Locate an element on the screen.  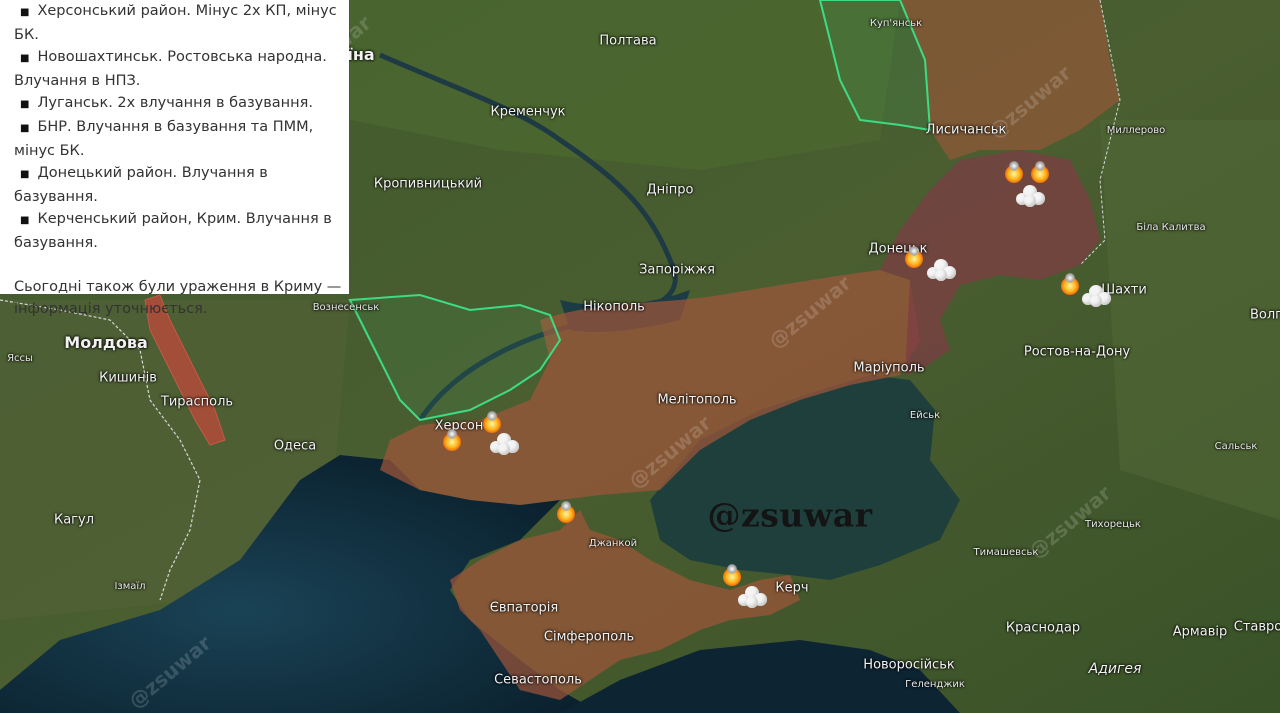
place-label-chisinau: Кишинів is located at coordinates (128, 378).